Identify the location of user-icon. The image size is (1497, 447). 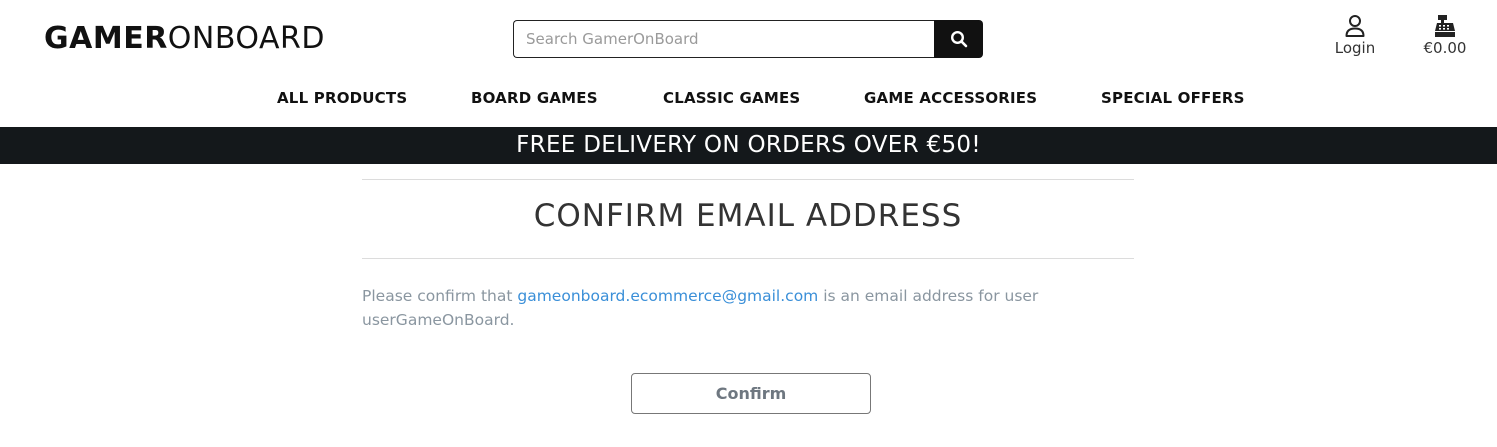
(1355, 26).